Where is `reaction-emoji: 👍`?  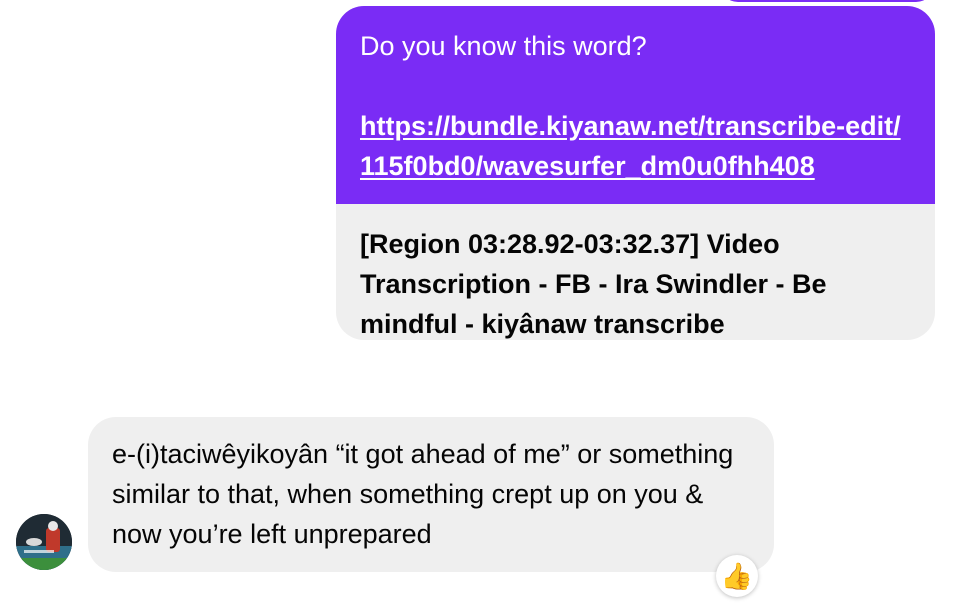 reaction-emoji: 👍 is located at coordinates (737, 576).